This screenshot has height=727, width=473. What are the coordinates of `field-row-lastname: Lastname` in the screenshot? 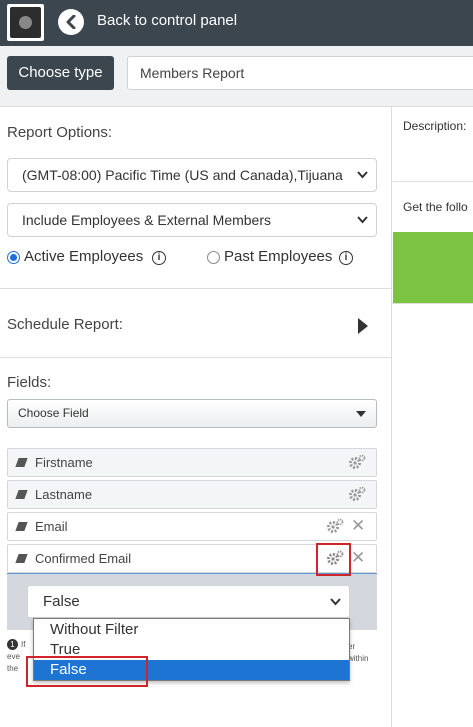 It's located at (192, 494).